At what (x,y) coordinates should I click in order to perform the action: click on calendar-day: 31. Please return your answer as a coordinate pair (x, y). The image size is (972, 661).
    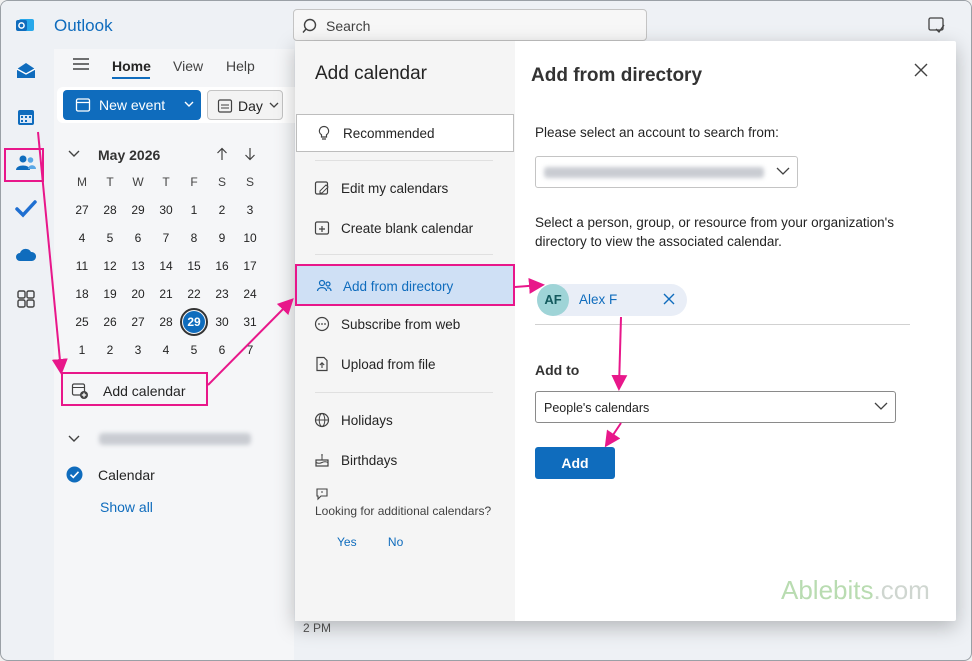
    Looking at the image, I should click on (250, 322).